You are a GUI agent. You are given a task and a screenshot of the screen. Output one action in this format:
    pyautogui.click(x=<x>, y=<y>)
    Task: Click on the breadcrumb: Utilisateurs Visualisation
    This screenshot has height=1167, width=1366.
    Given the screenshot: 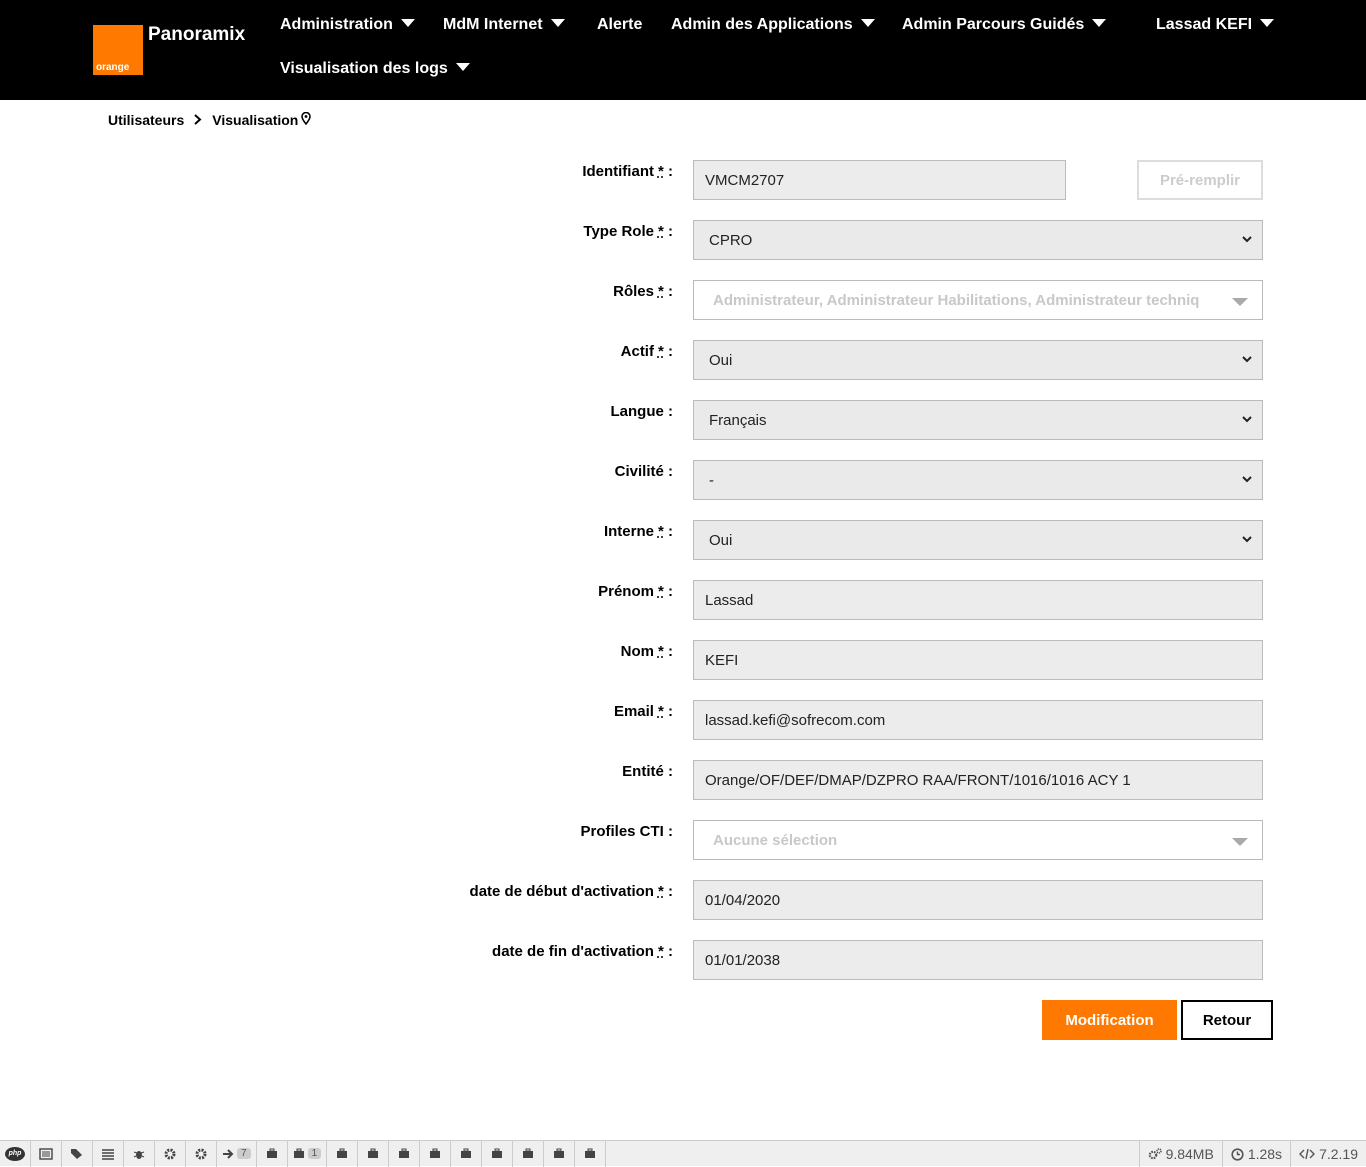 What is the action you would take?
    pyautogui.click(x=210, y=119)
    